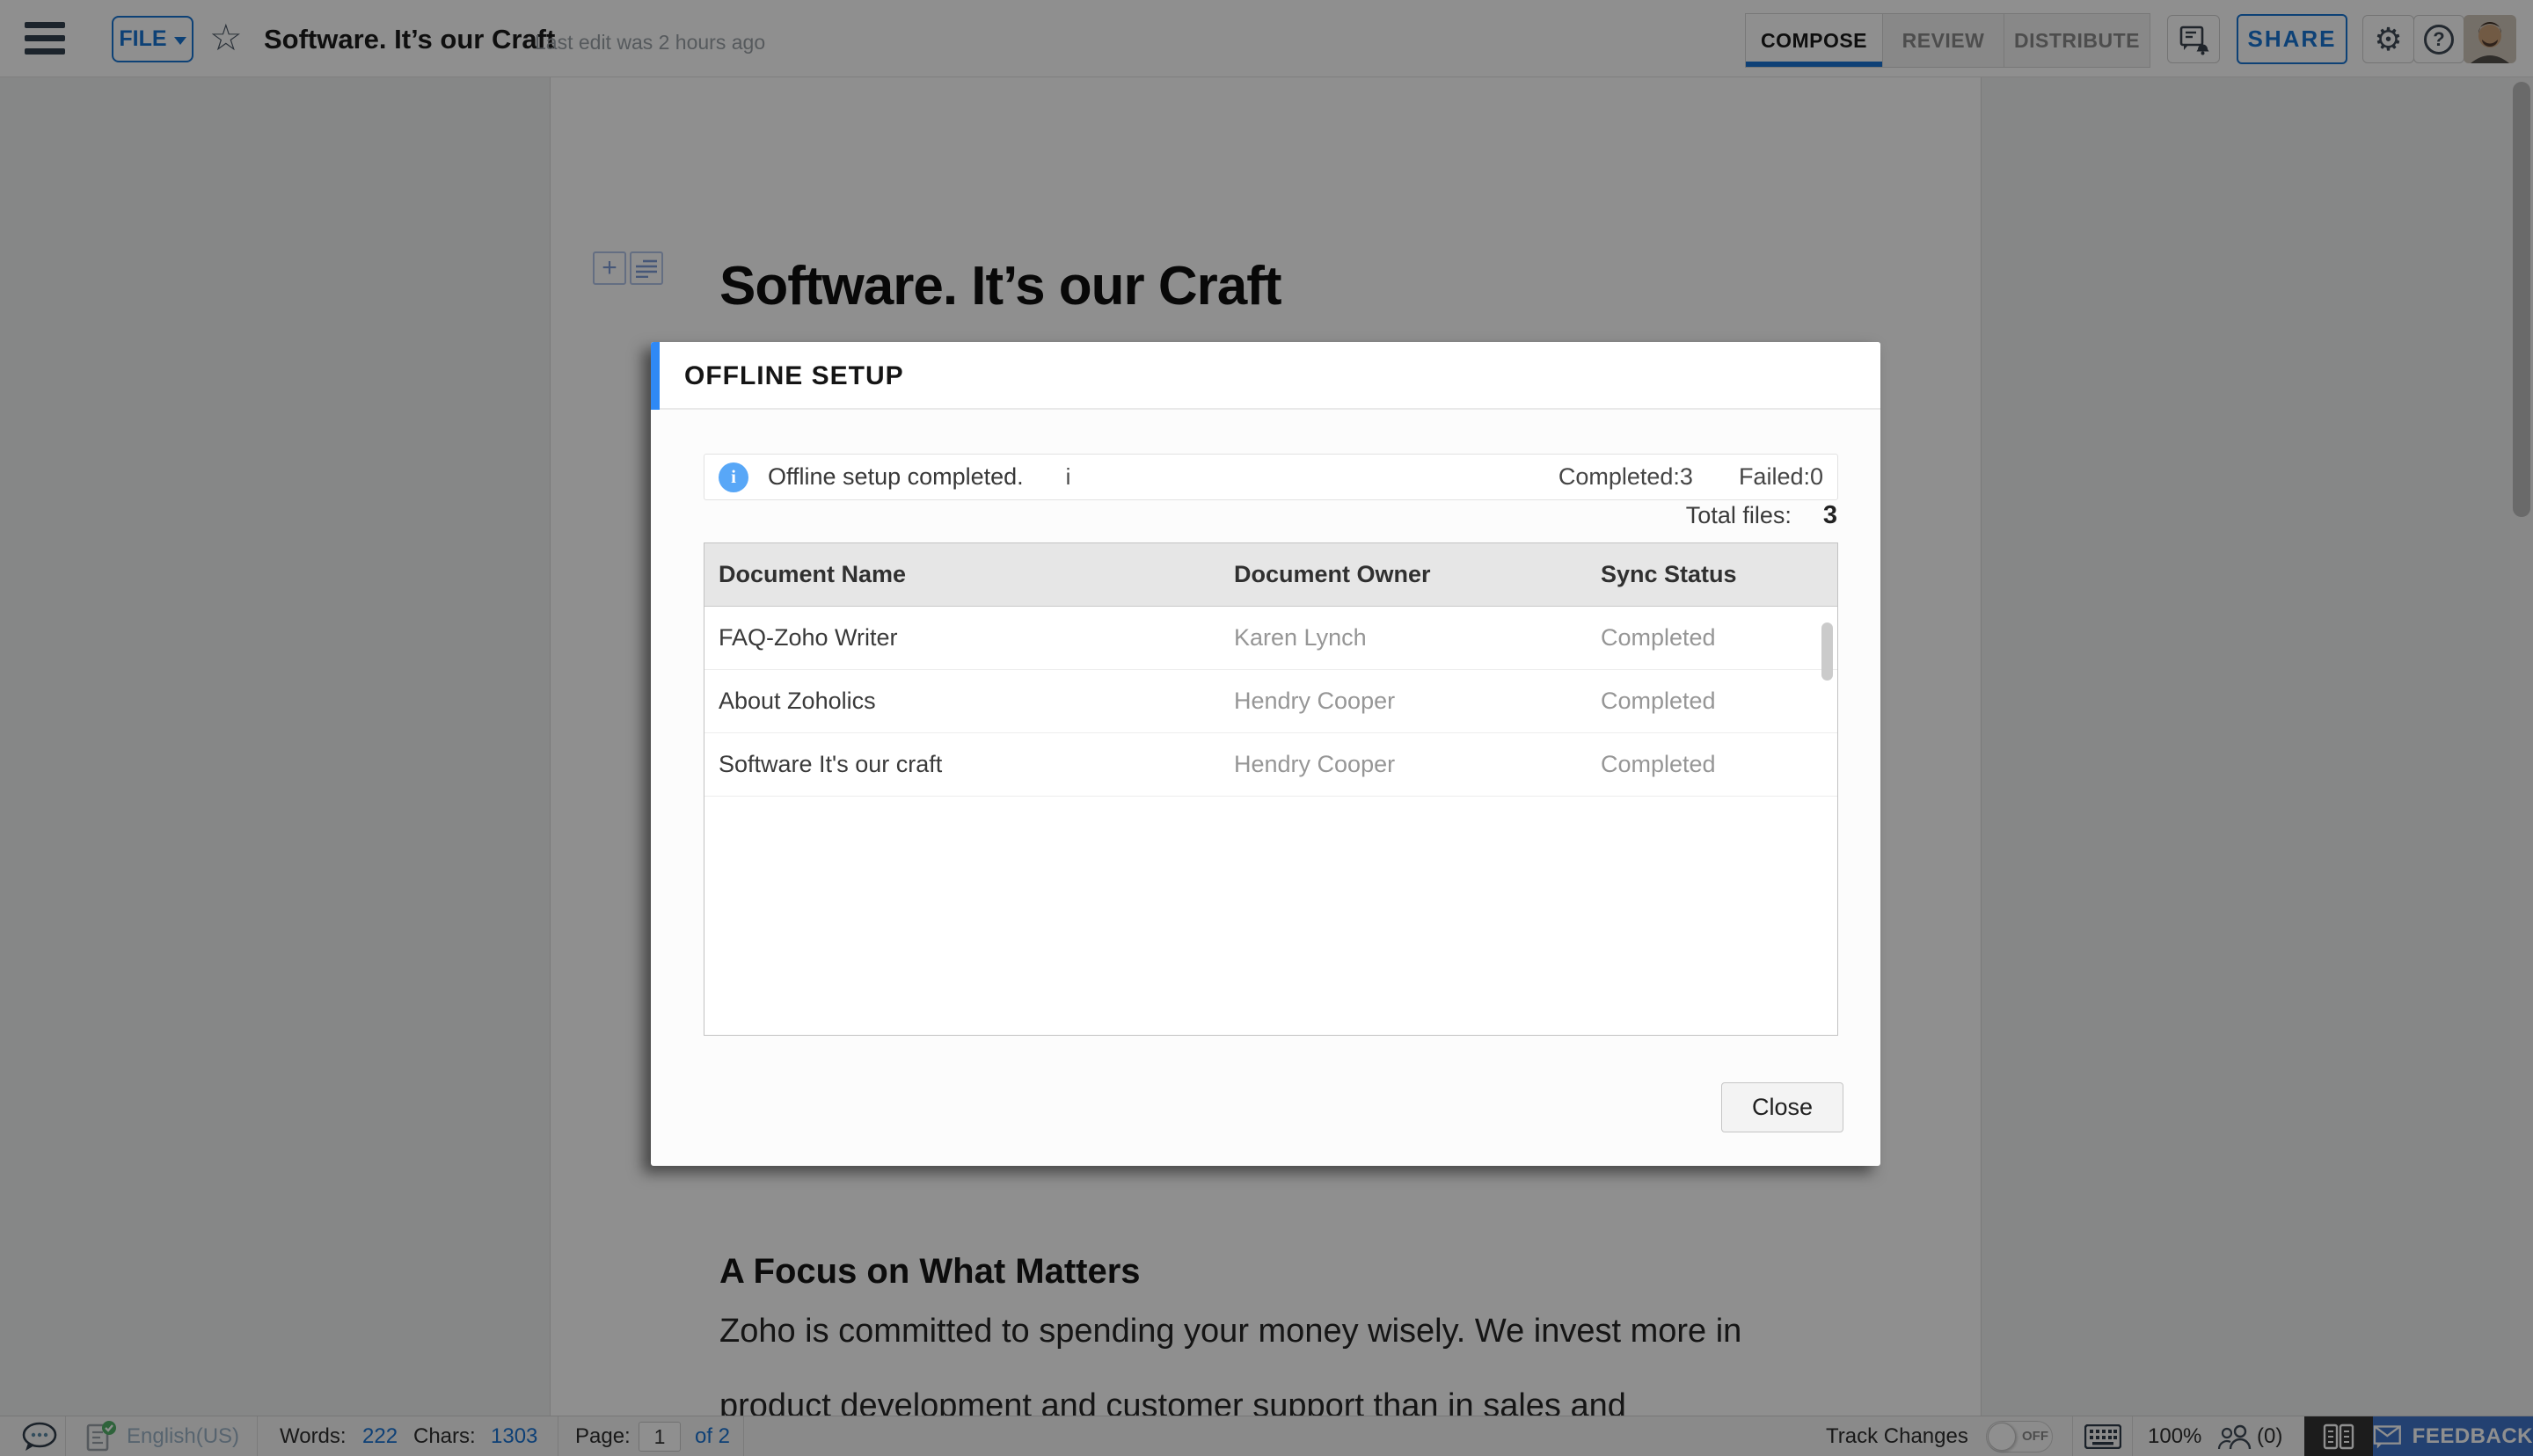  I want to click on column-sync-status: Sync Status, so click(1669, 574).